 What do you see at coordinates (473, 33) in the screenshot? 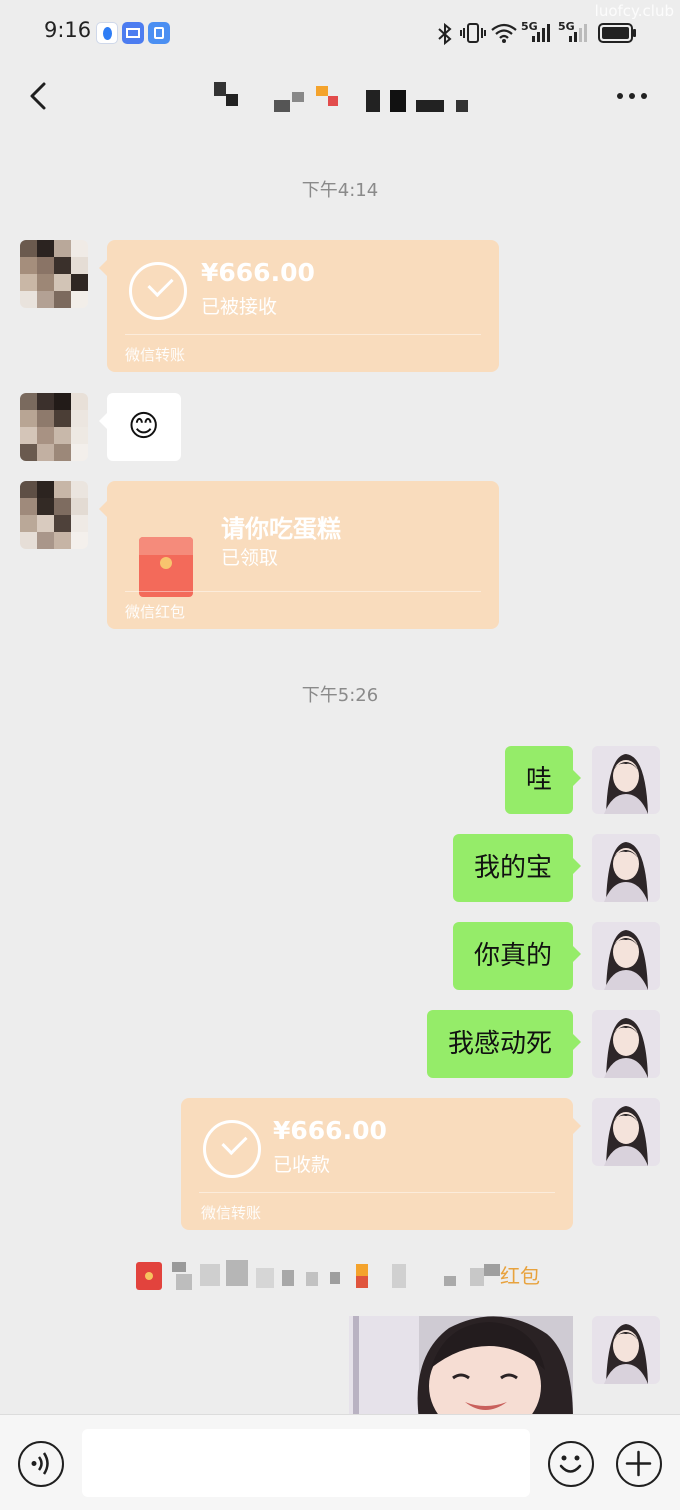
I see `vibrate-icon` at bounding box center [473, 33].